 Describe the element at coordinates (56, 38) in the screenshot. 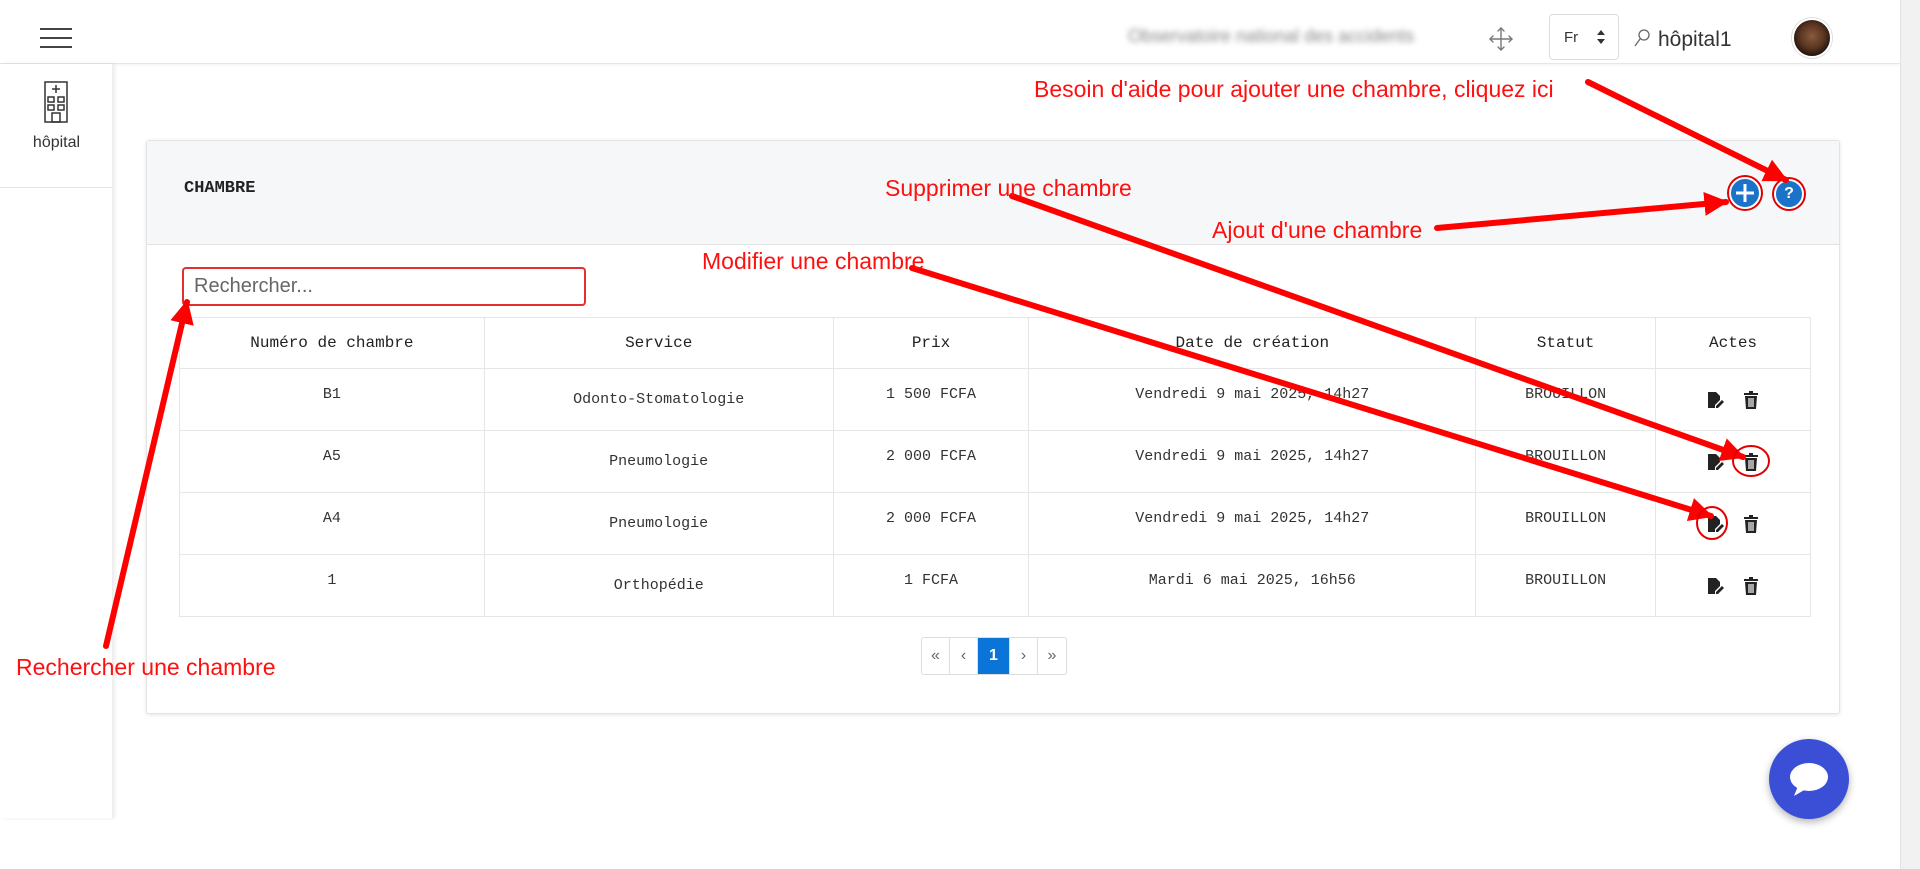

I see `hamburger-menu-icon` at that location.